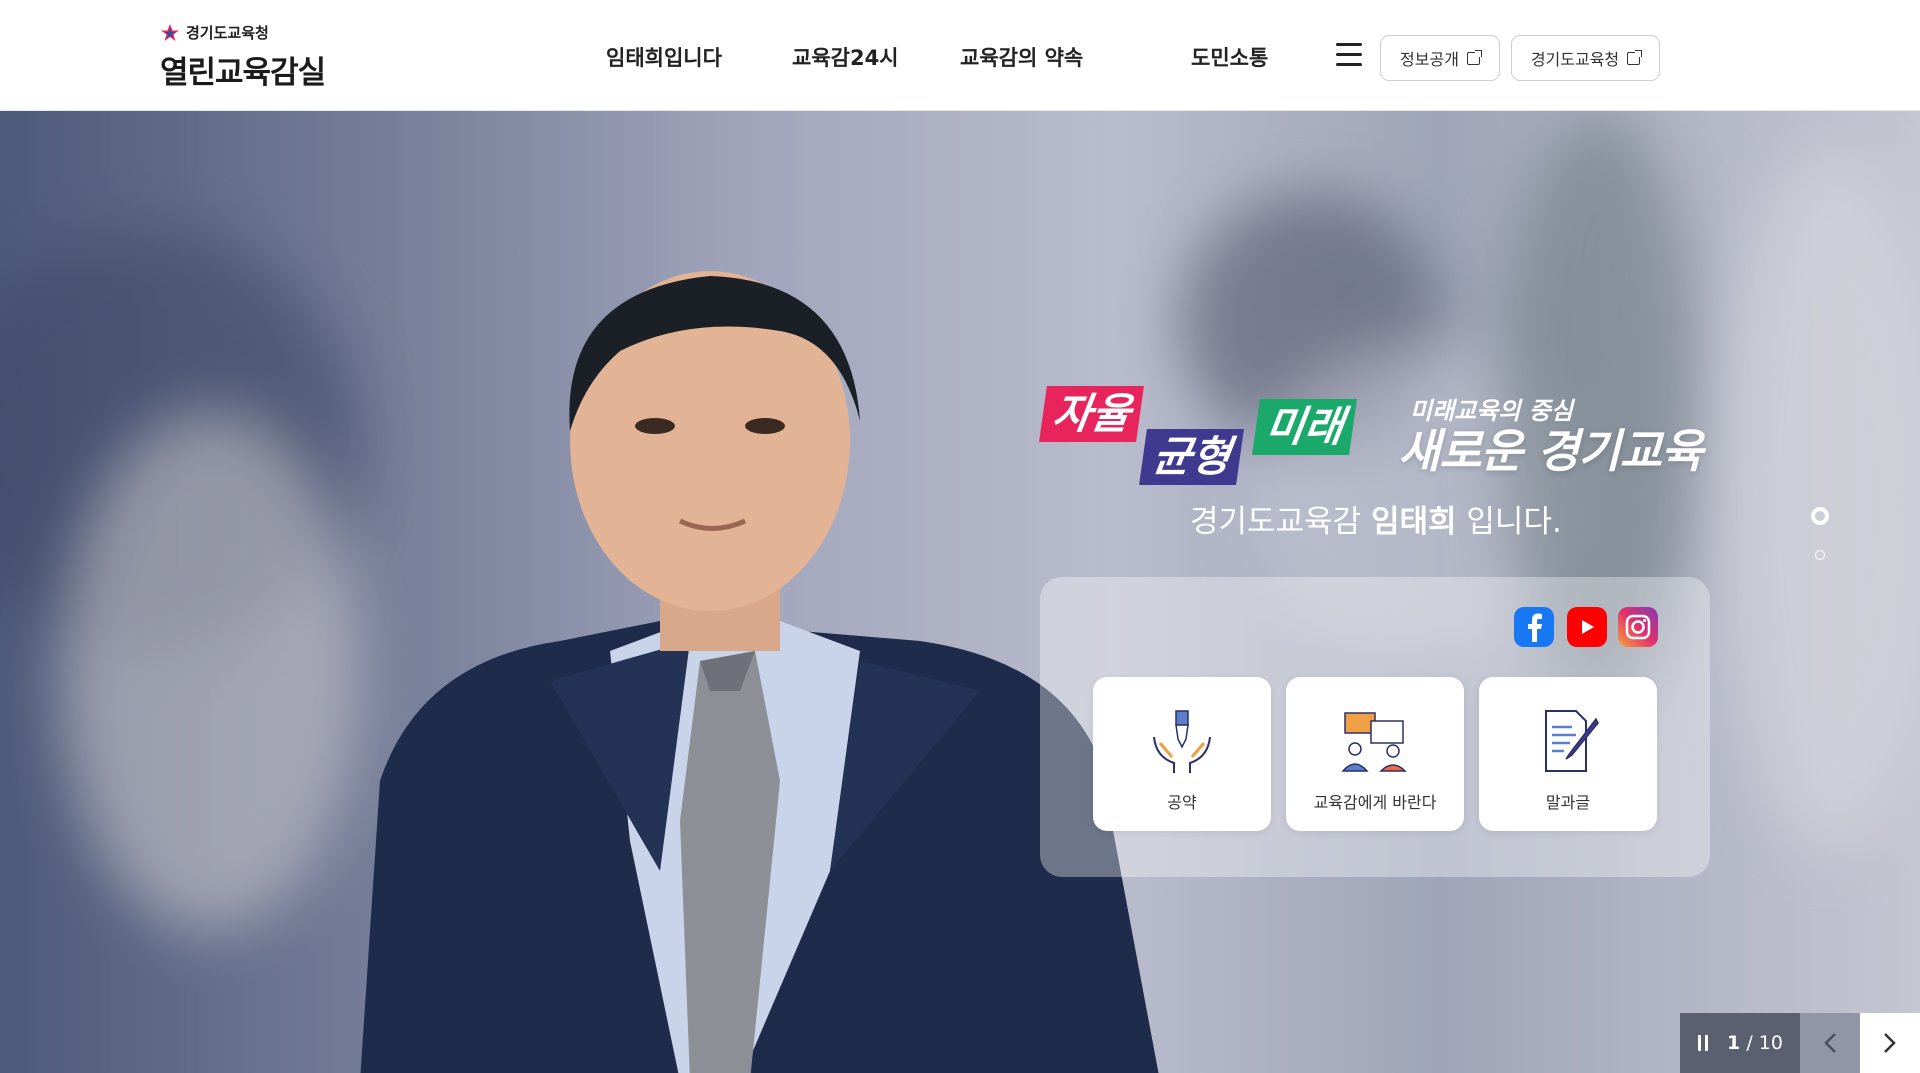 This screenshot has width=1920, height=1073. I want to click on slide-current: 1, so click(1734, 1043).